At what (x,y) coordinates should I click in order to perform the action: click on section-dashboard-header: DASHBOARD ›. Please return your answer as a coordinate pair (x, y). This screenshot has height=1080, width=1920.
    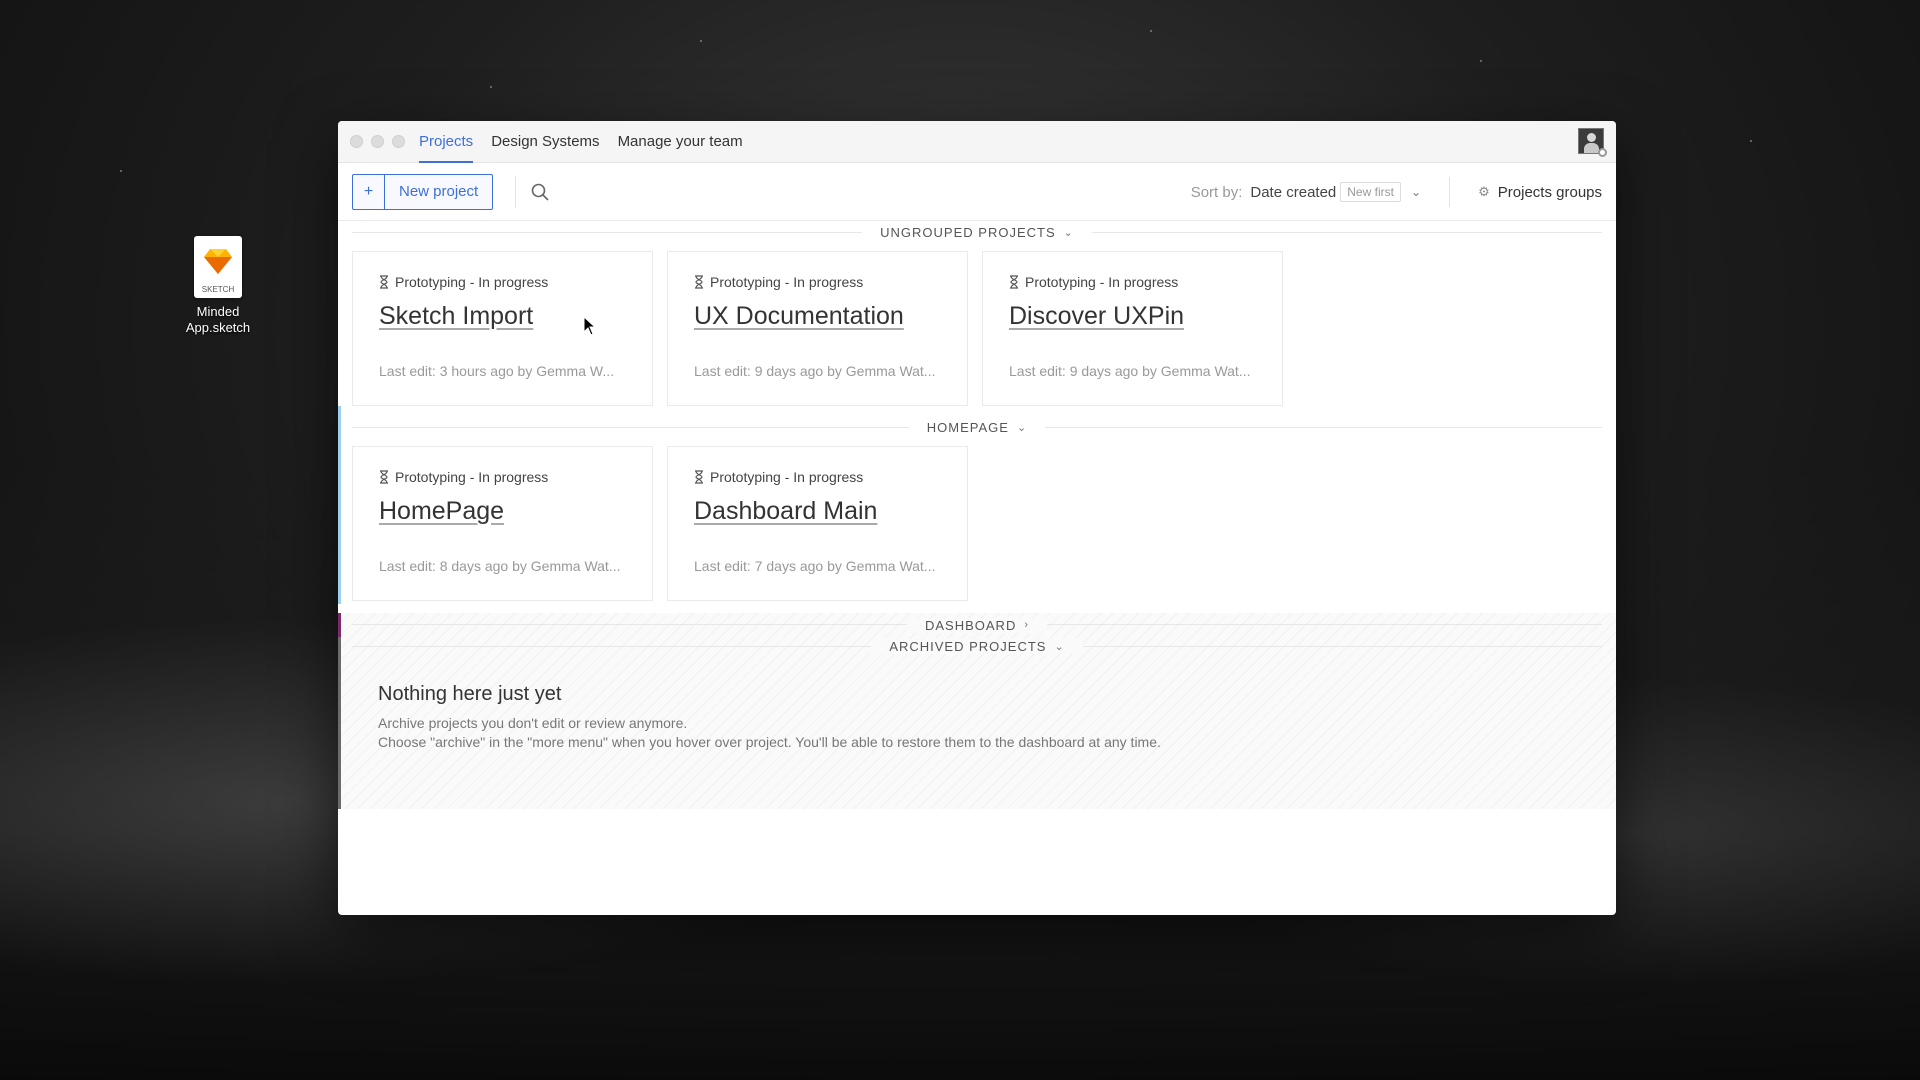
    Looking at the image, I should click on (977, 624).